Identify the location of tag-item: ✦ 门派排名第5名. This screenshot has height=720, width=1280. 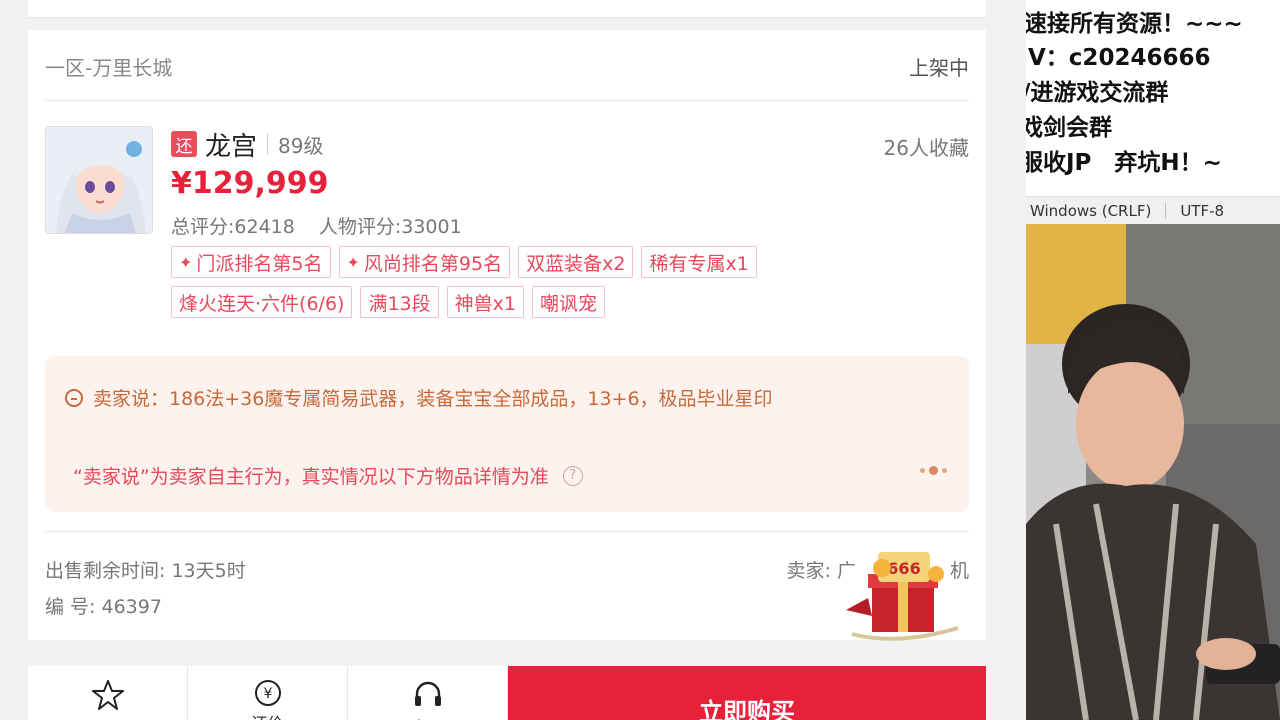
(251, 262).